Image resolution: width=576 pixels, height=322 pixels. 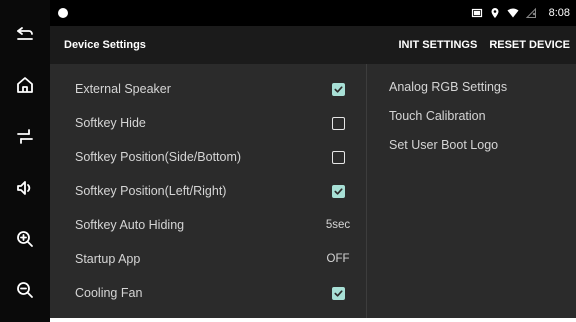 What do you see at coordinates (130, 225) in the screenshot?
I see `setting-label: Softkey Auto Hiding` at bounding box center [130, 225].